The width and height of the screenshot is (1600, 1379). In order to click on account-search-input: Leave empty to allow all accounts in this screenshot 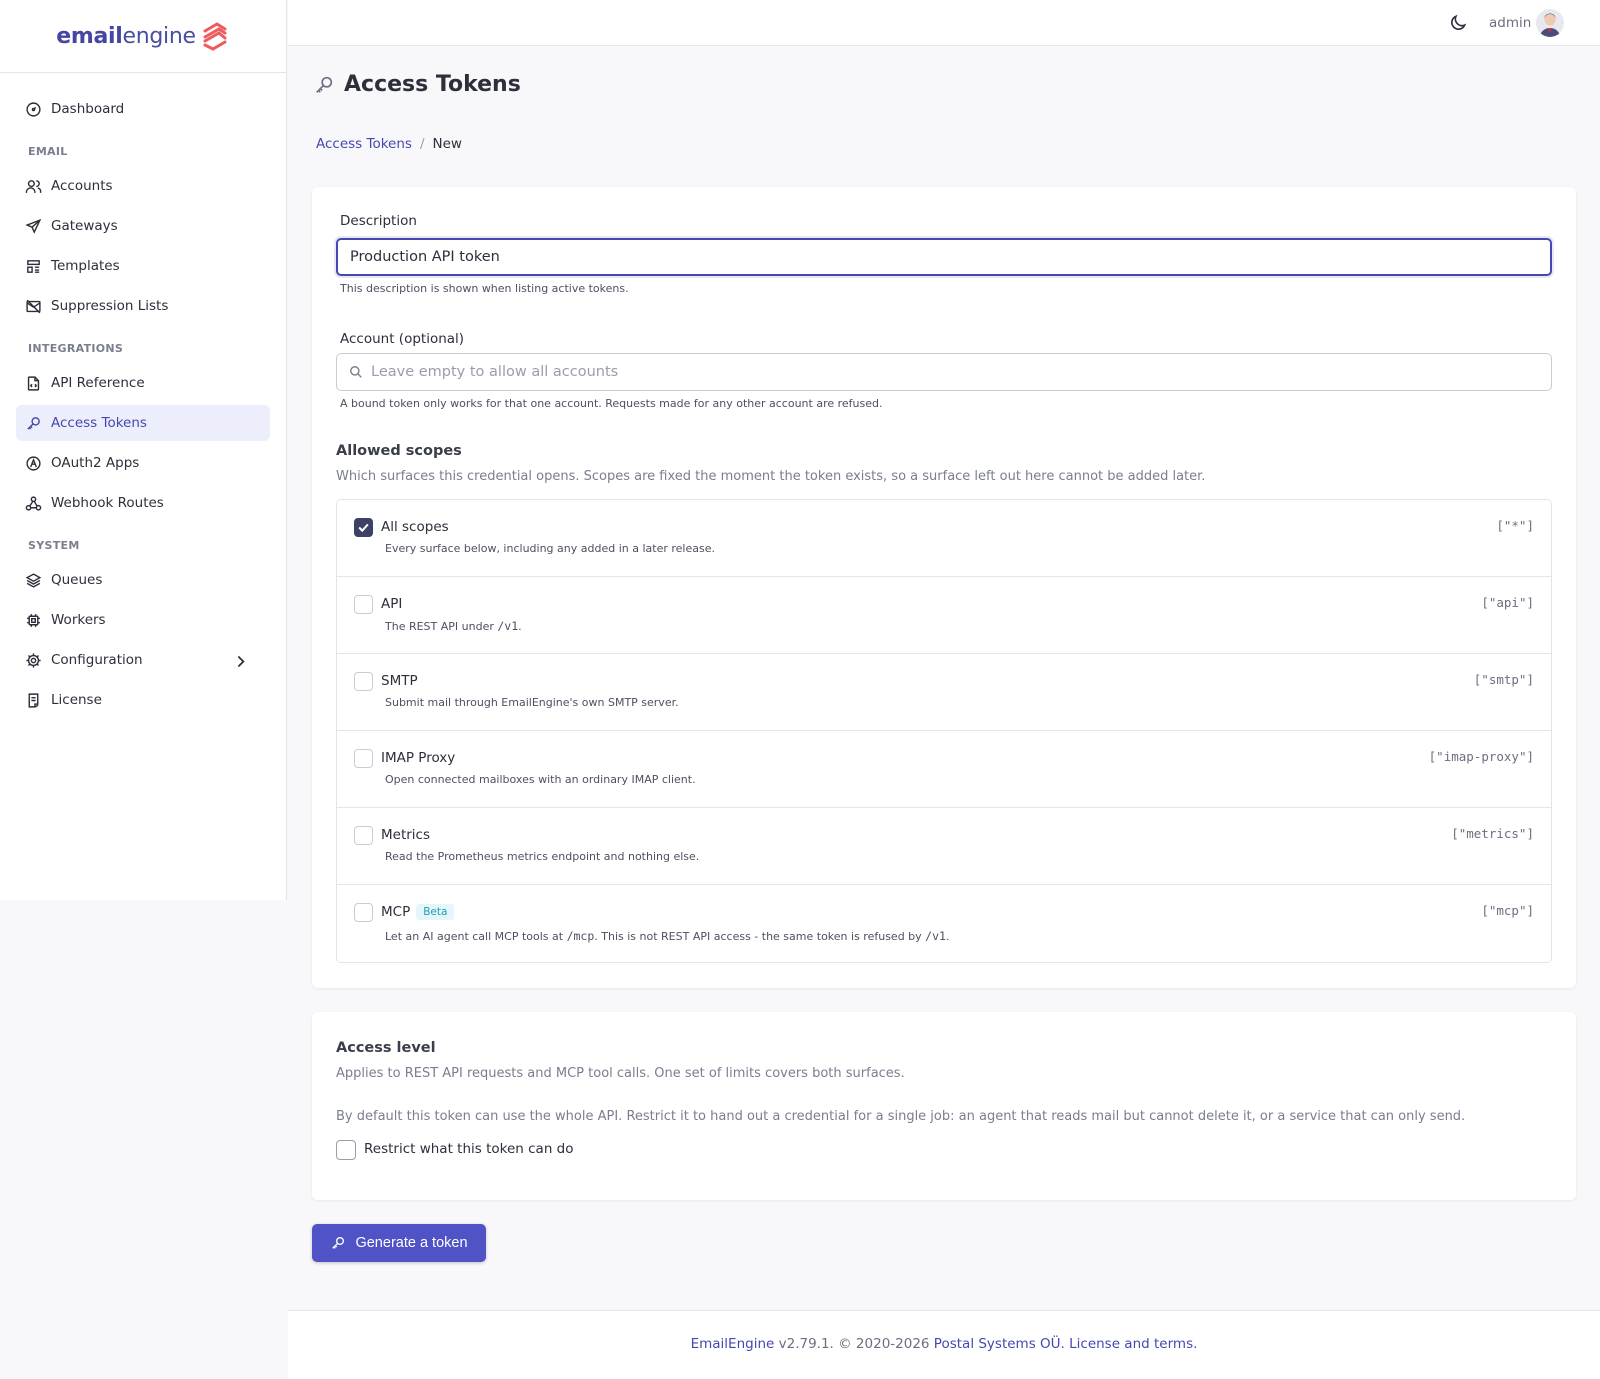, I will do `click(944, 372)`.